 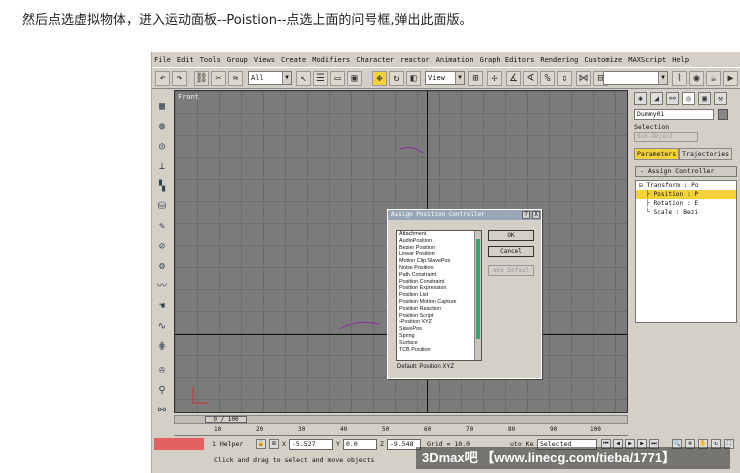 I want to click on pivot-icon: ⊞, so click(x=475, y=78).